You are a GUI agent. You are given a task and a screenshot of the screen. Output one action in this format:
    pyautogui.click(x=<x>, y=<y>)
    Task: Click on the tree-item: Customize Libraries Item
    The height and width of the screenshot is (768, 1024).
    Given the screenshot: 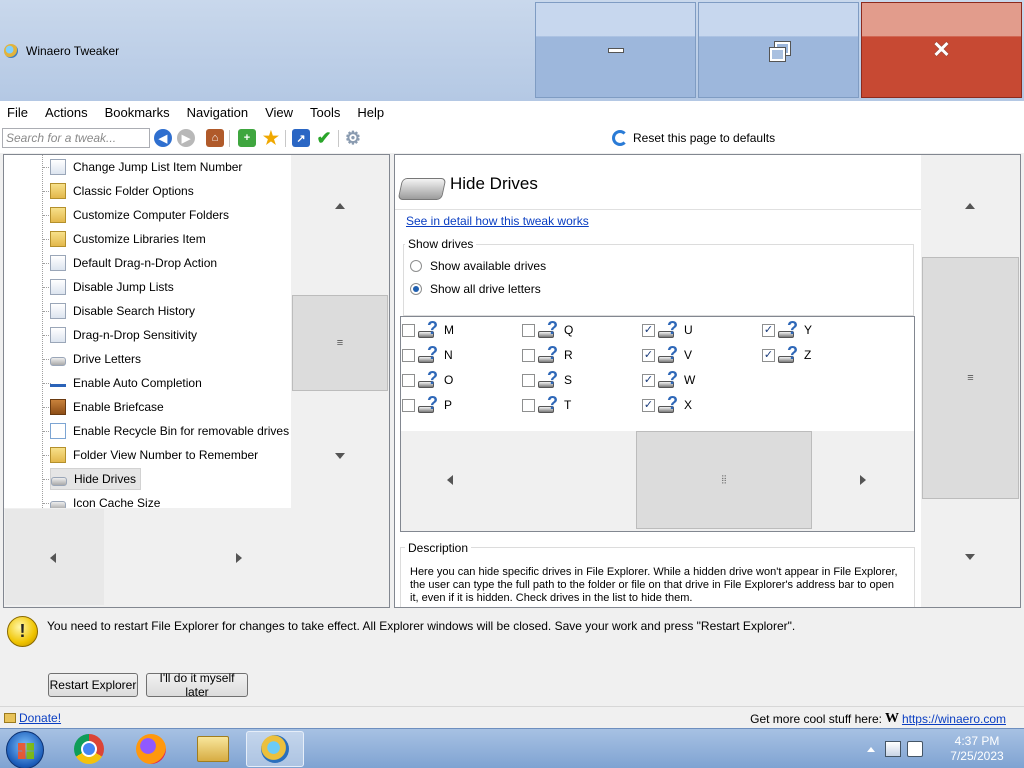 What is the action you would take?
    pyautogui.click(x=130, y=239)
    